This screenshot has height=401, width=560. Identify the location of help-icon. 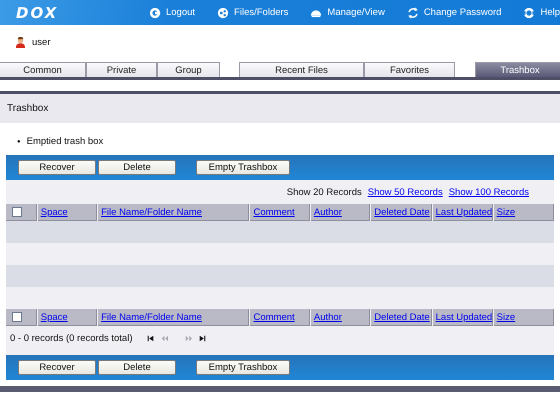
(529, 12).